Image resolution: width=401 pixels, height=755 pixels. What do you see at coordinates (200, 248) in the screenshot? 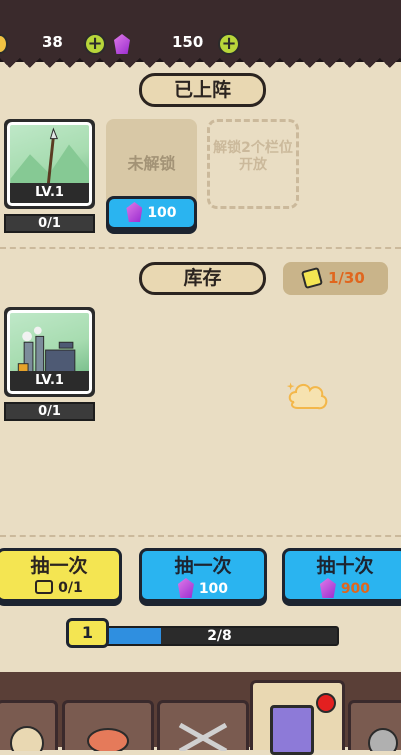
I see `section-divider` at bounding box center [200, 248].